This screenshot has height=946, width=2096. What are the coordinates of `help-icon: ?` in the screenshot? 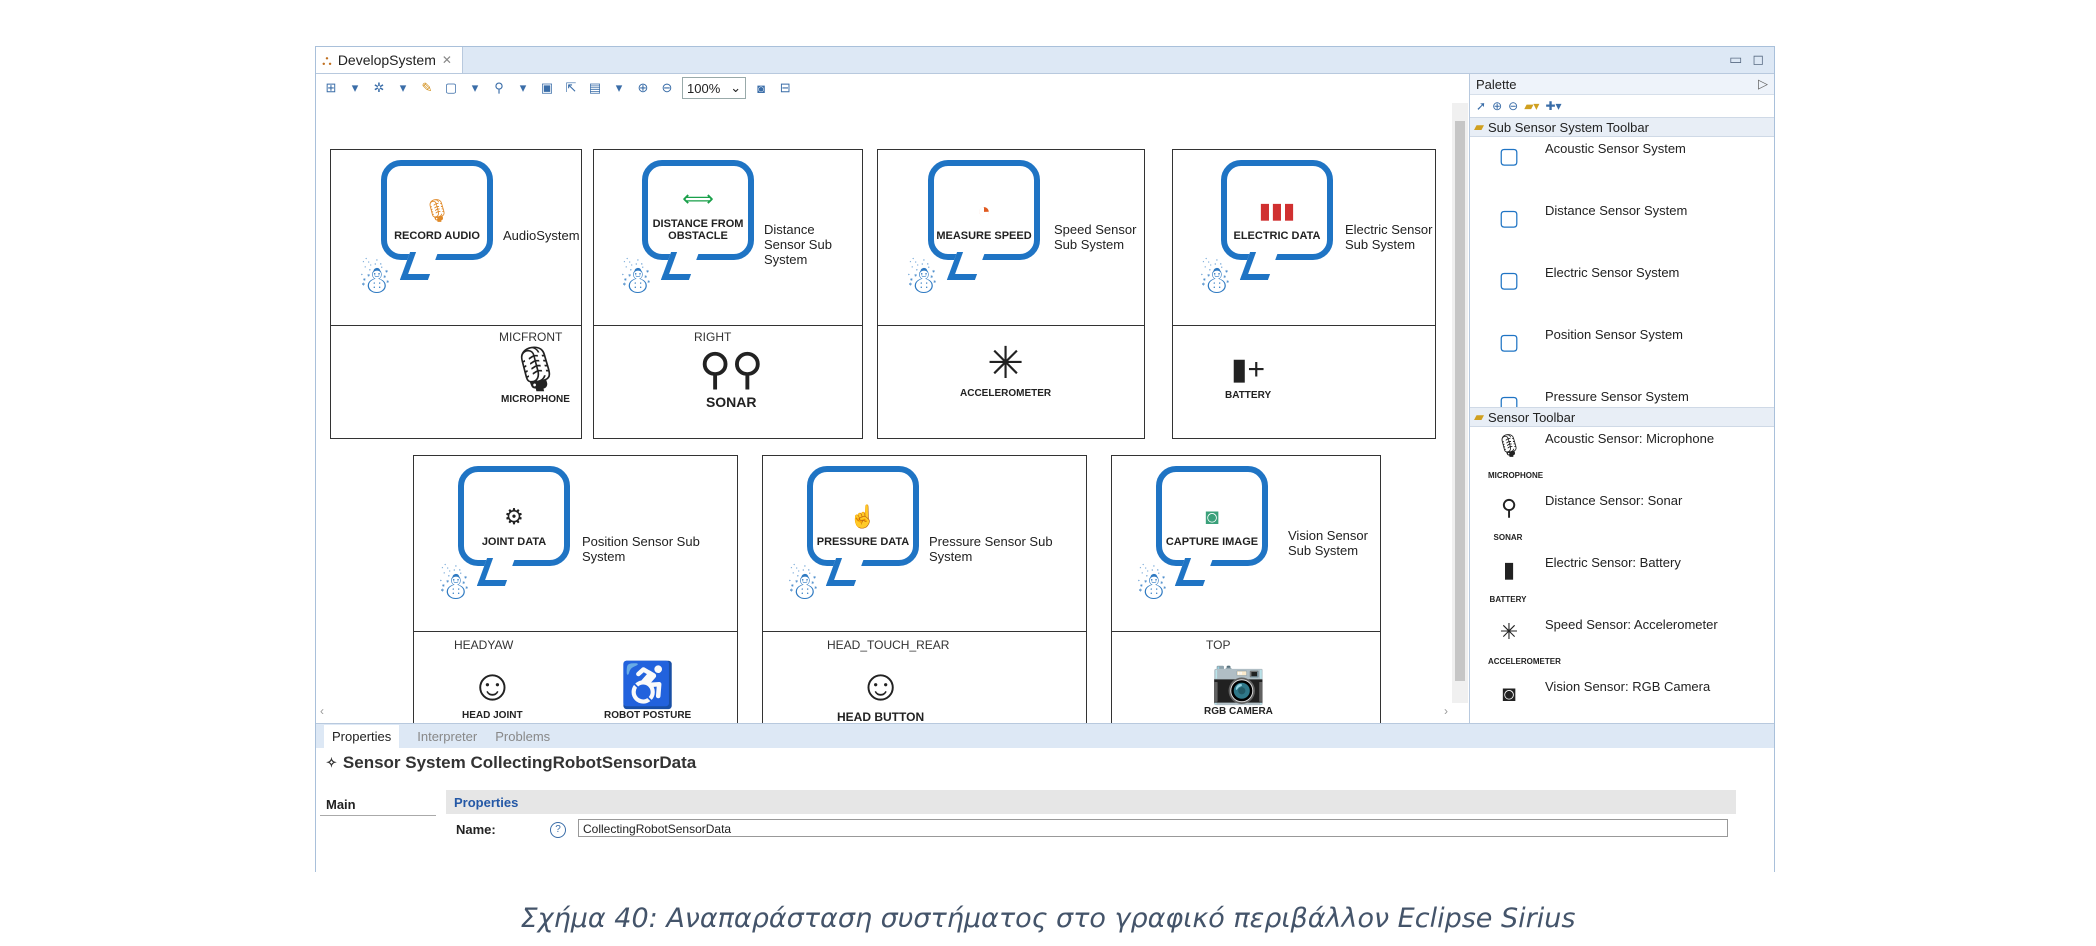 It's located at (558, 830).